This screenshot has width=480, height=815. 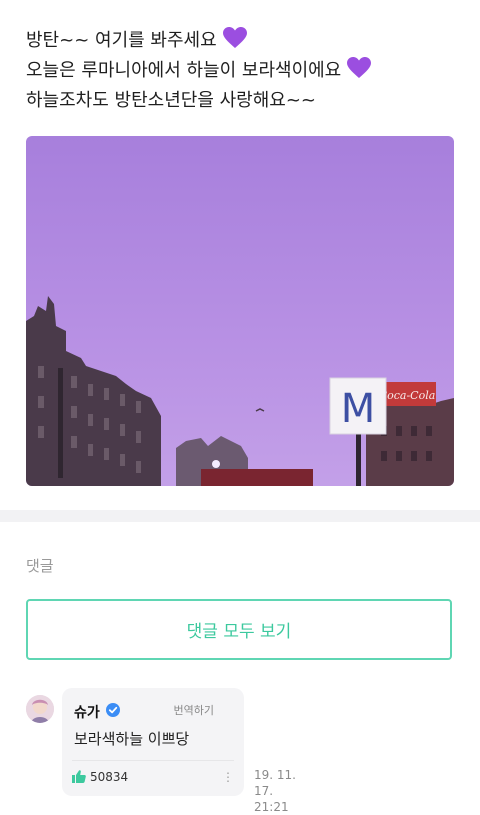 What do you see at coordinates (275, 783) in the screenshot?
I see `comment-date: 19. 11. 17.` at bounding box center [275, 783].